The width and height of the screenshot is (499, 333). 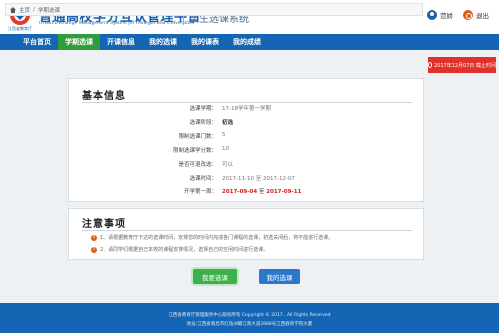 I want to click on info-row-term: 选课学期： 17-18学年第一学期, so click(x=247, y=109).